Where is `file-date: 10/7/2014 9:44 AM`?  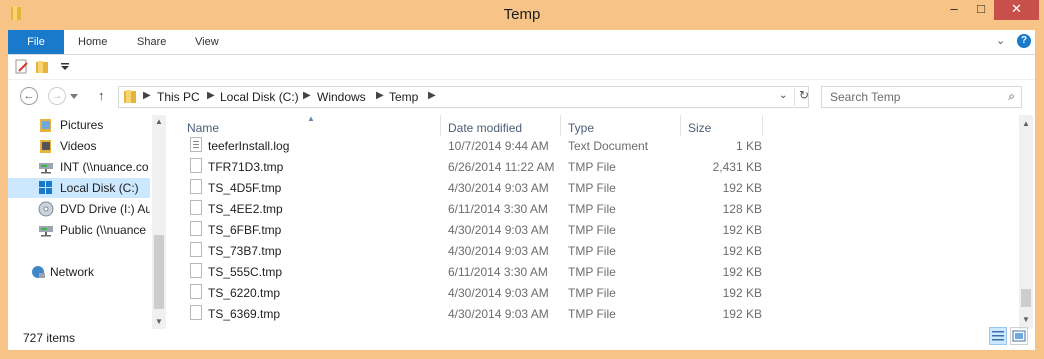 file-date: 10/7/2014 9:44 AM is located at coordinates (498, 146).